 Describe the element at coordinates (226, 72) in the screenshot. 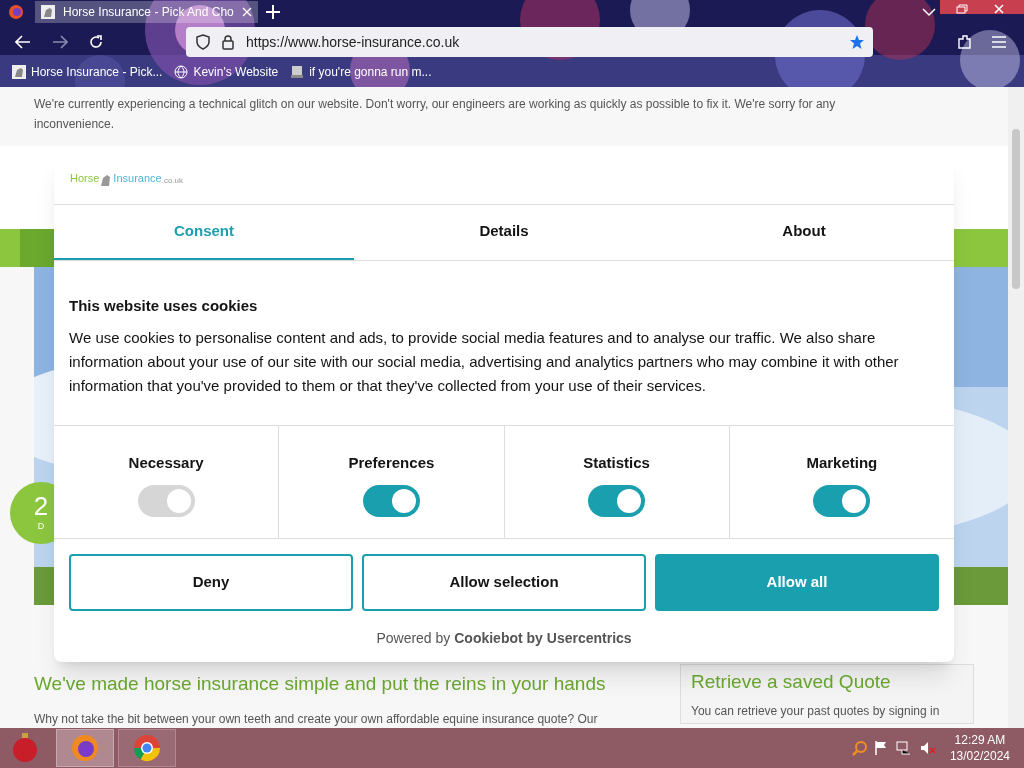

I see `bookmark: Kevin's Website` at that location.